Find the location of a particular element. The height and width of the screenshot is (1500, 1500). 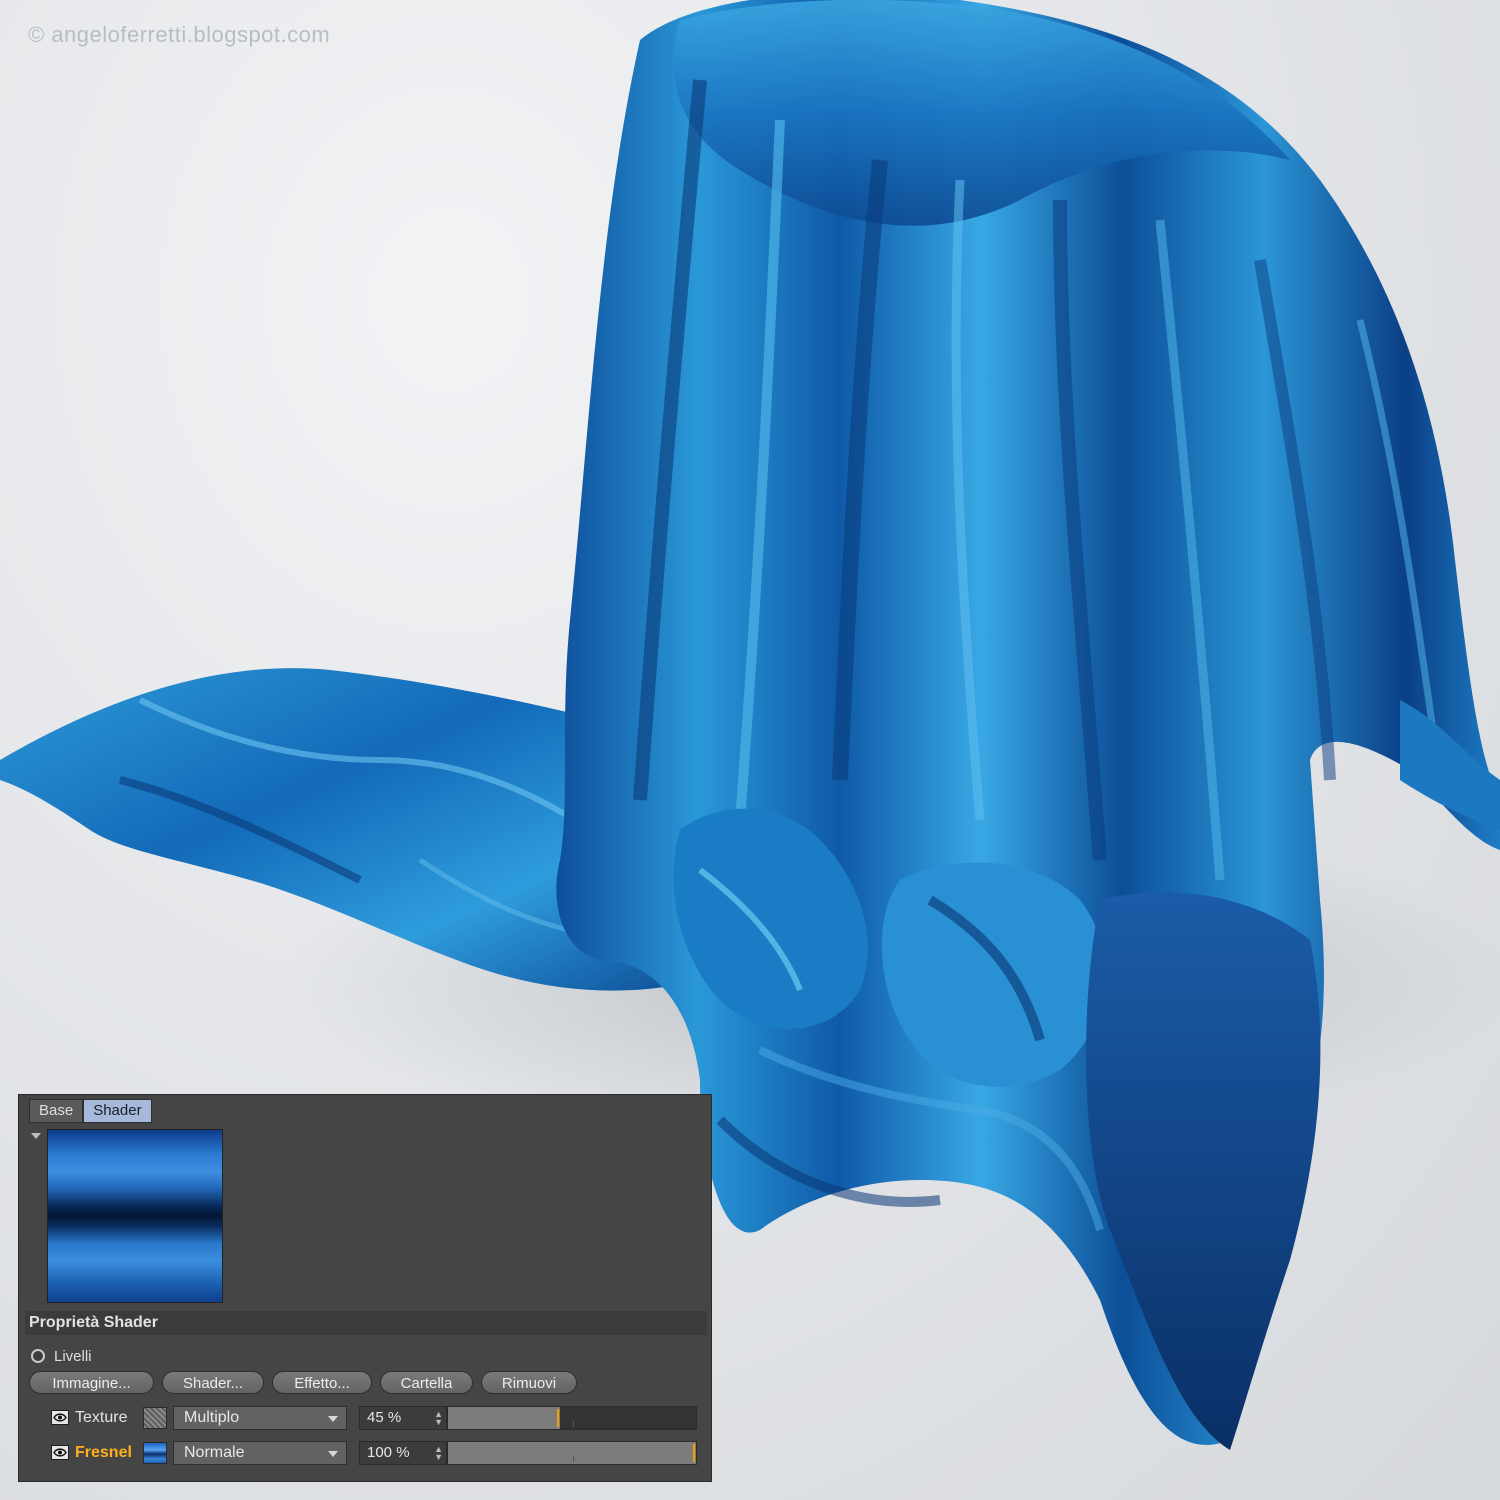

layer-row-texture: Texture Multiplo 45 % ▲ ▼ is located at coordinates (366, 1419).